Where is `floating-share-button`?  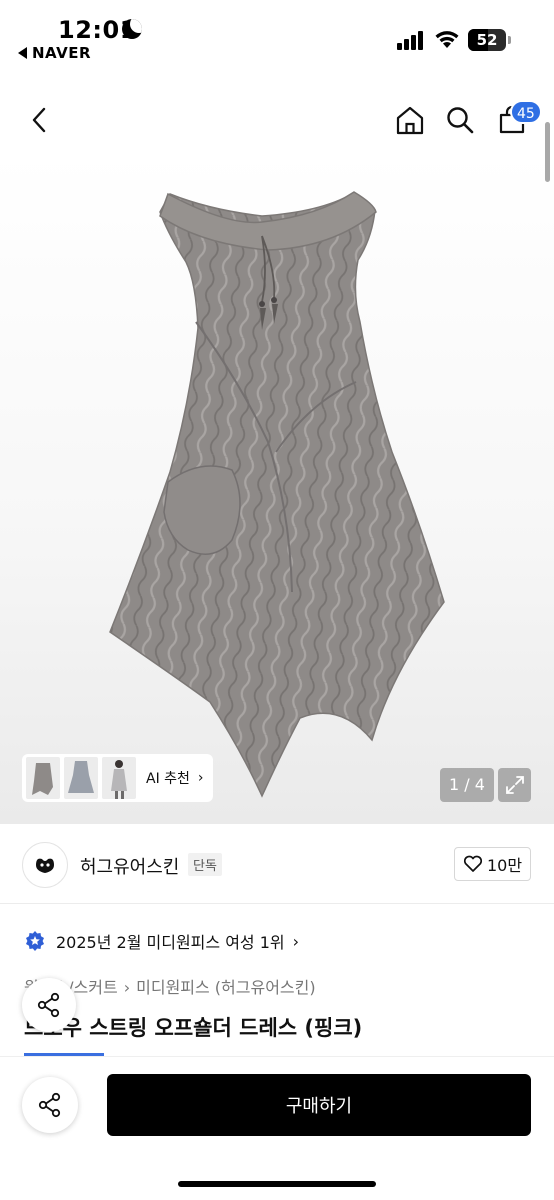 floating-share-button is located at coordinates (49, 1005).